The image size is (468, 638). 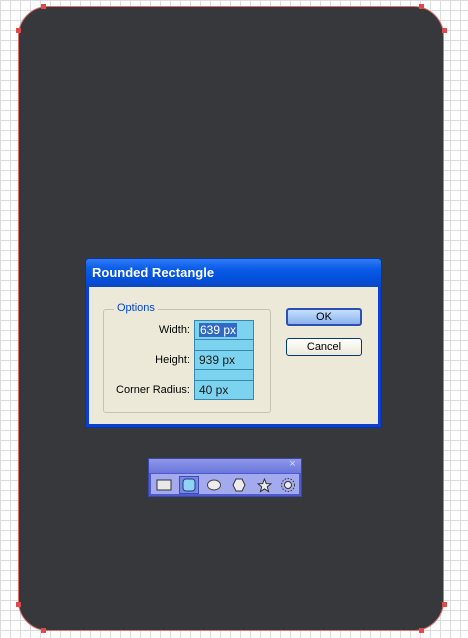 What do you see at coordinates (324, 317) in the screenshot?
I see `ok-button: OK` at bounding box center [324, 317].